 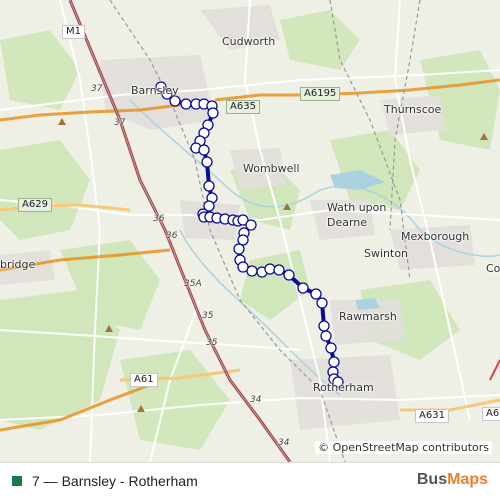 I want to click on place-label: Rawmarsh, so click(x=368, y=316).